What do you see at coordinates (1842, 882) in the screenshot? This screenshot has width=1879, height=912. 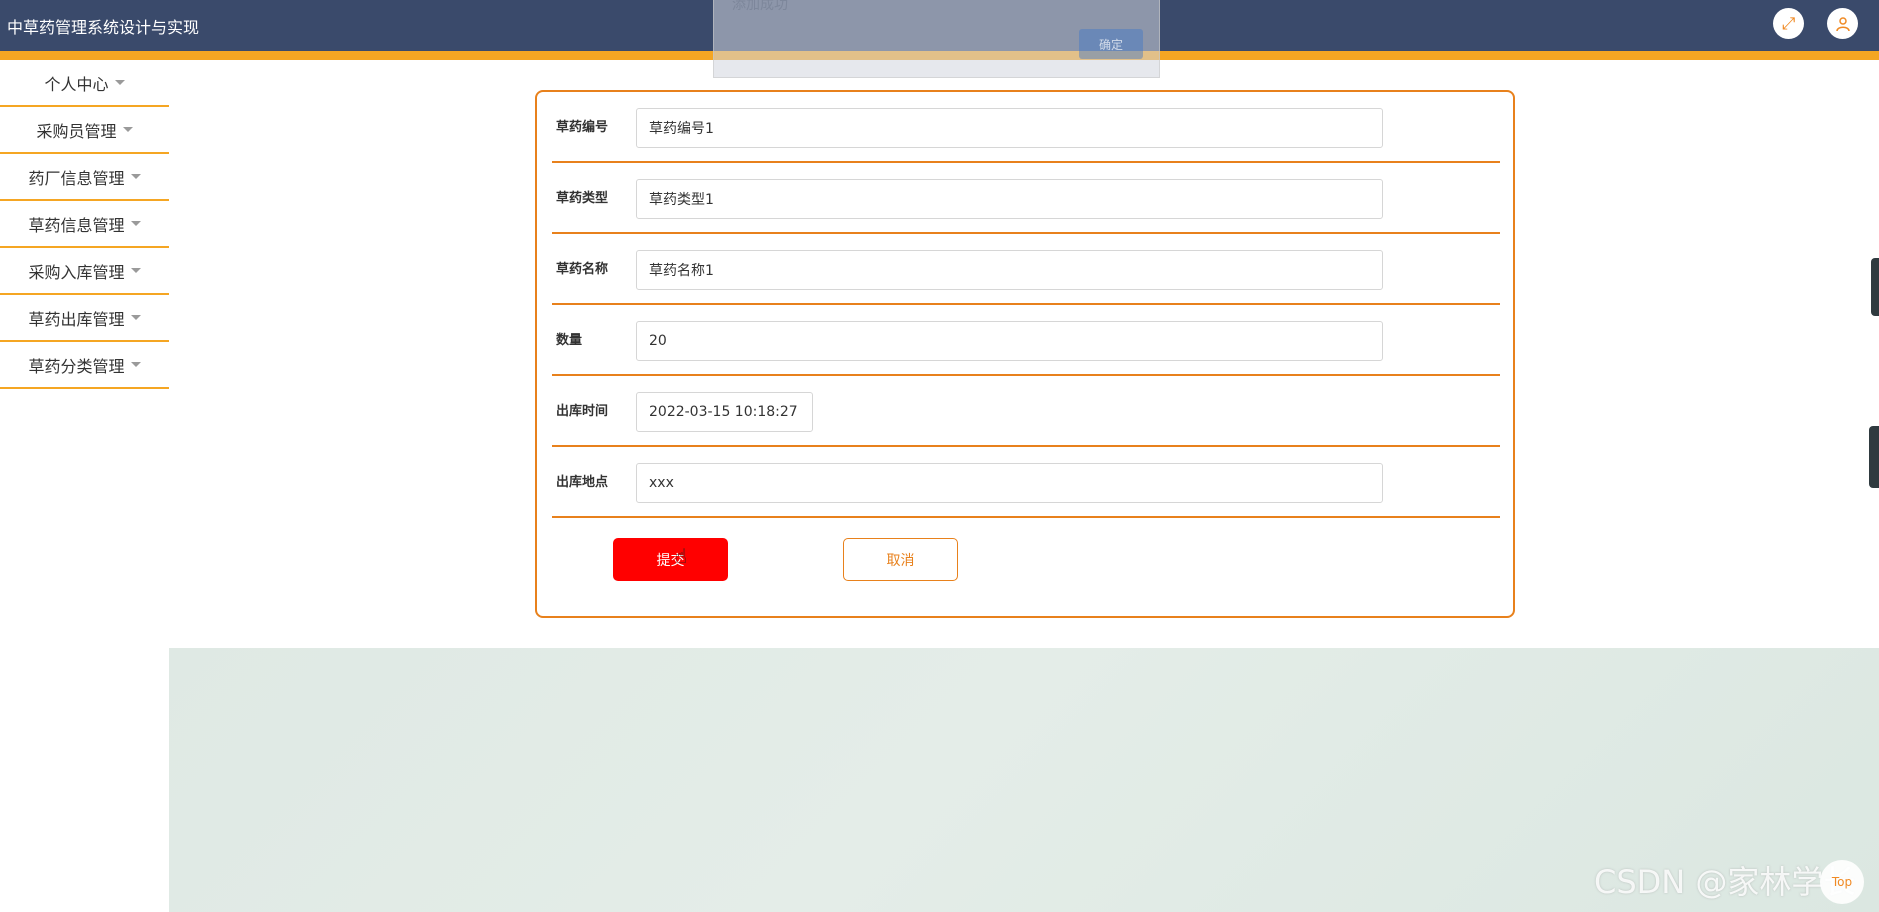 I see `back-to-top-button: Top` at bounding box center [1842, 882].